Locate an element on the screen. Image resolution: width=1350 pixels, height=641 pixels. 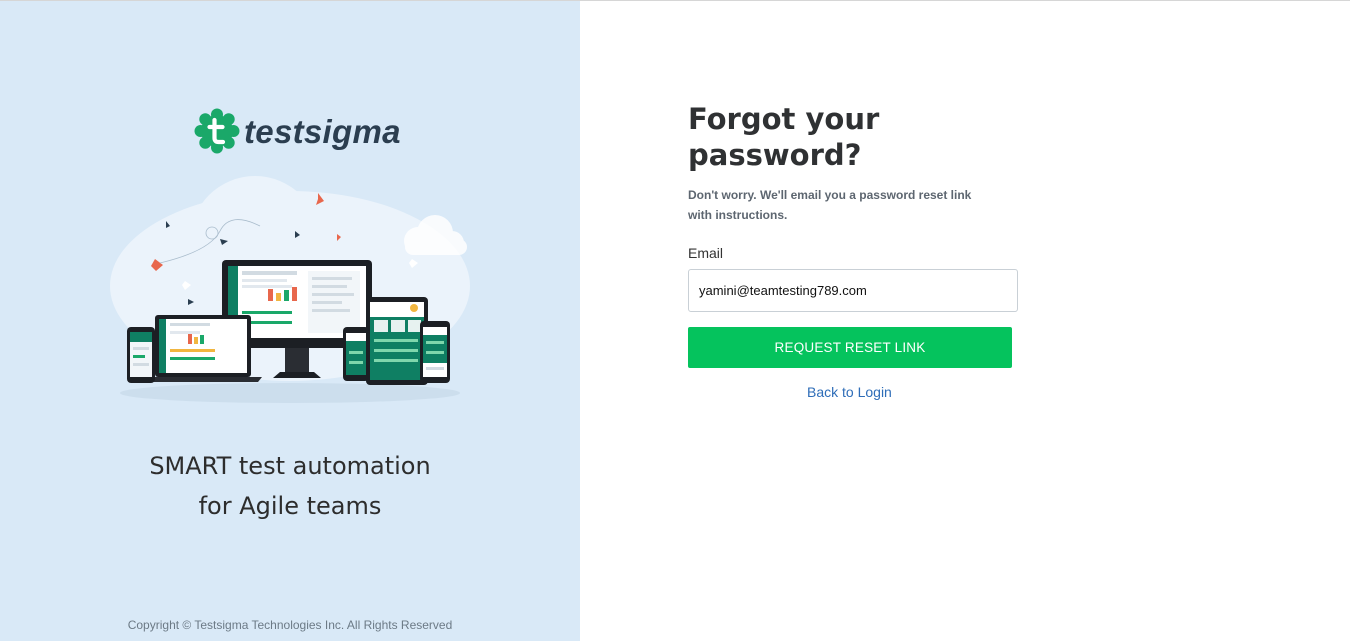
devices-illustration is located at coordinates (290, 289).